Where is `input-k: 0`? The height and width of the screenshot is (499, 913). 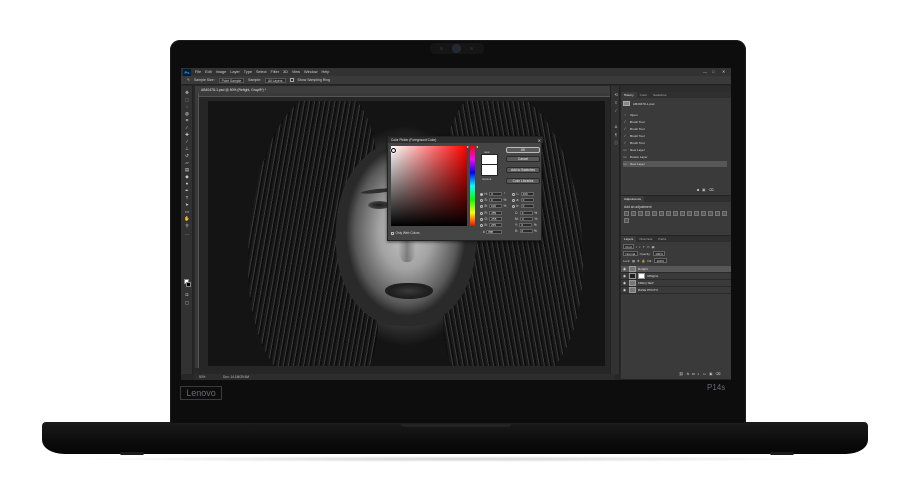 input-k: 0 is located at coordinates (526, 231).